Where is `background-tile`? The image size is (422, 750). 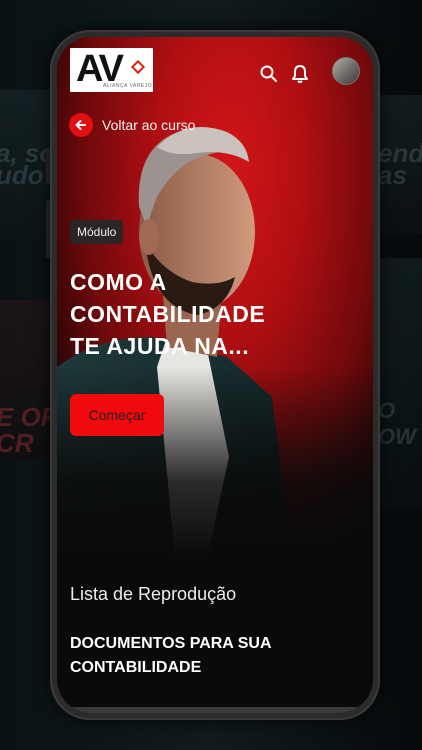 background-tile is located at coordinates (398, 383).